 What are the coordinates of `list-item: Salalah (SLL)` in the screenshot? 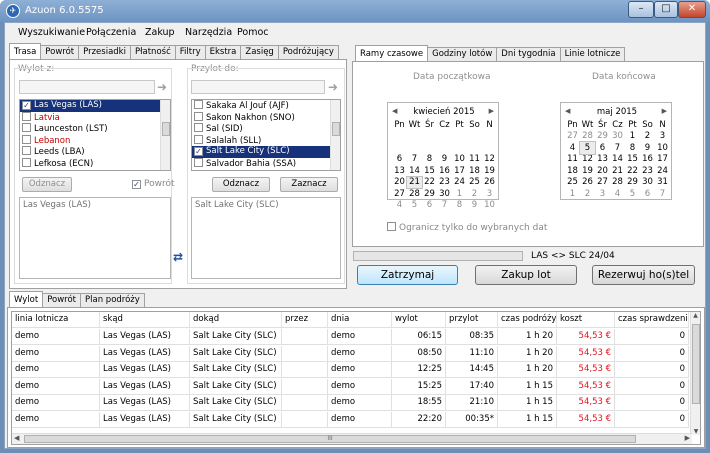 It's located at (266, 140).